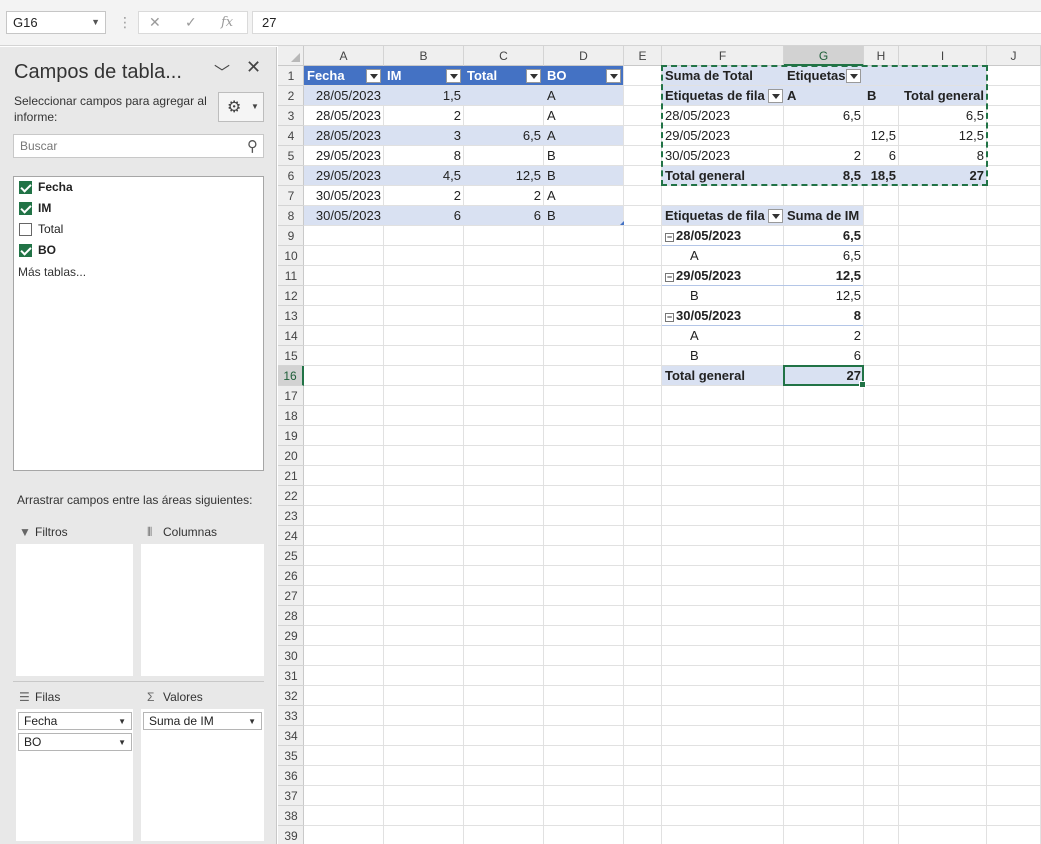 The height and width of the screenshot is (844, 1041). What do you see at coordinates (291, 476) in the screenshot?
I see `row-header-21: 21` at bounding box center [291, 476].